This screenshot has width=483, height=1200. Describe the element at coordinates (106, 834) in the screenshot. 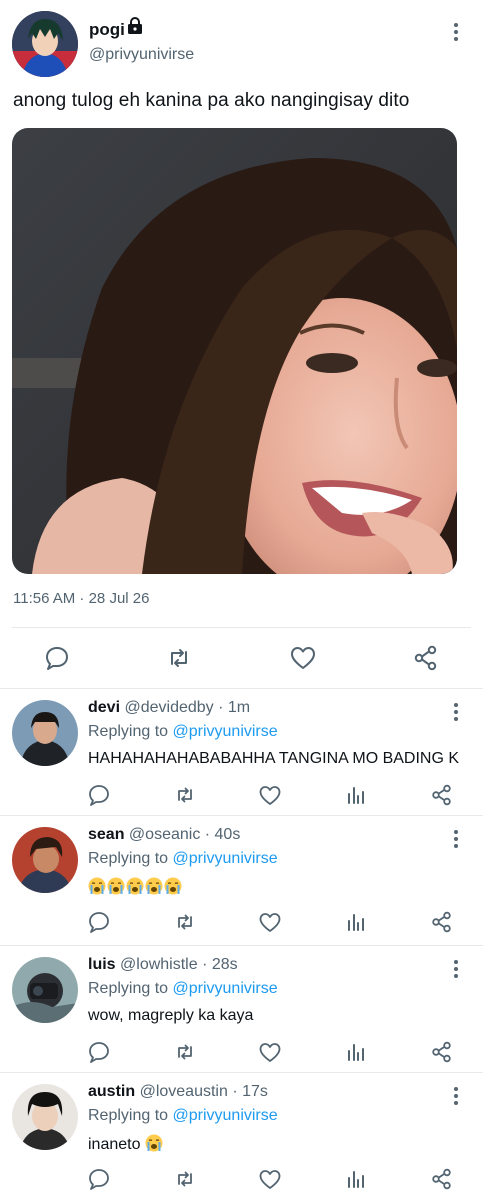

I see `reply-name: sean` at that location.